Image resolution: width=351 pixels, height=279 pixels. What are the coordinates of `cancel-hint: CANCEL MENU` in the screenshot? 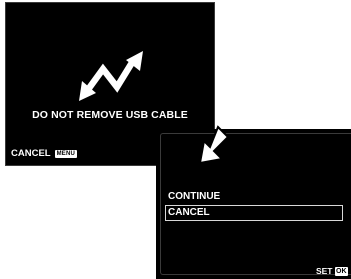 It's located at (44, 153).